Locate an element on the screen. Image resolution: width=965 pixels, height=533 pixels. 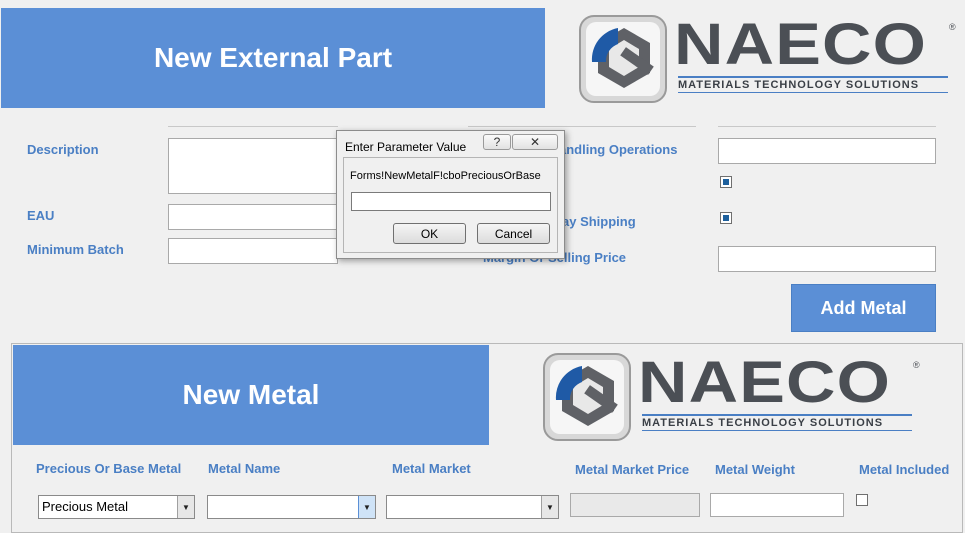
cancel-button: Cancel is located at coordinates (513, 233).